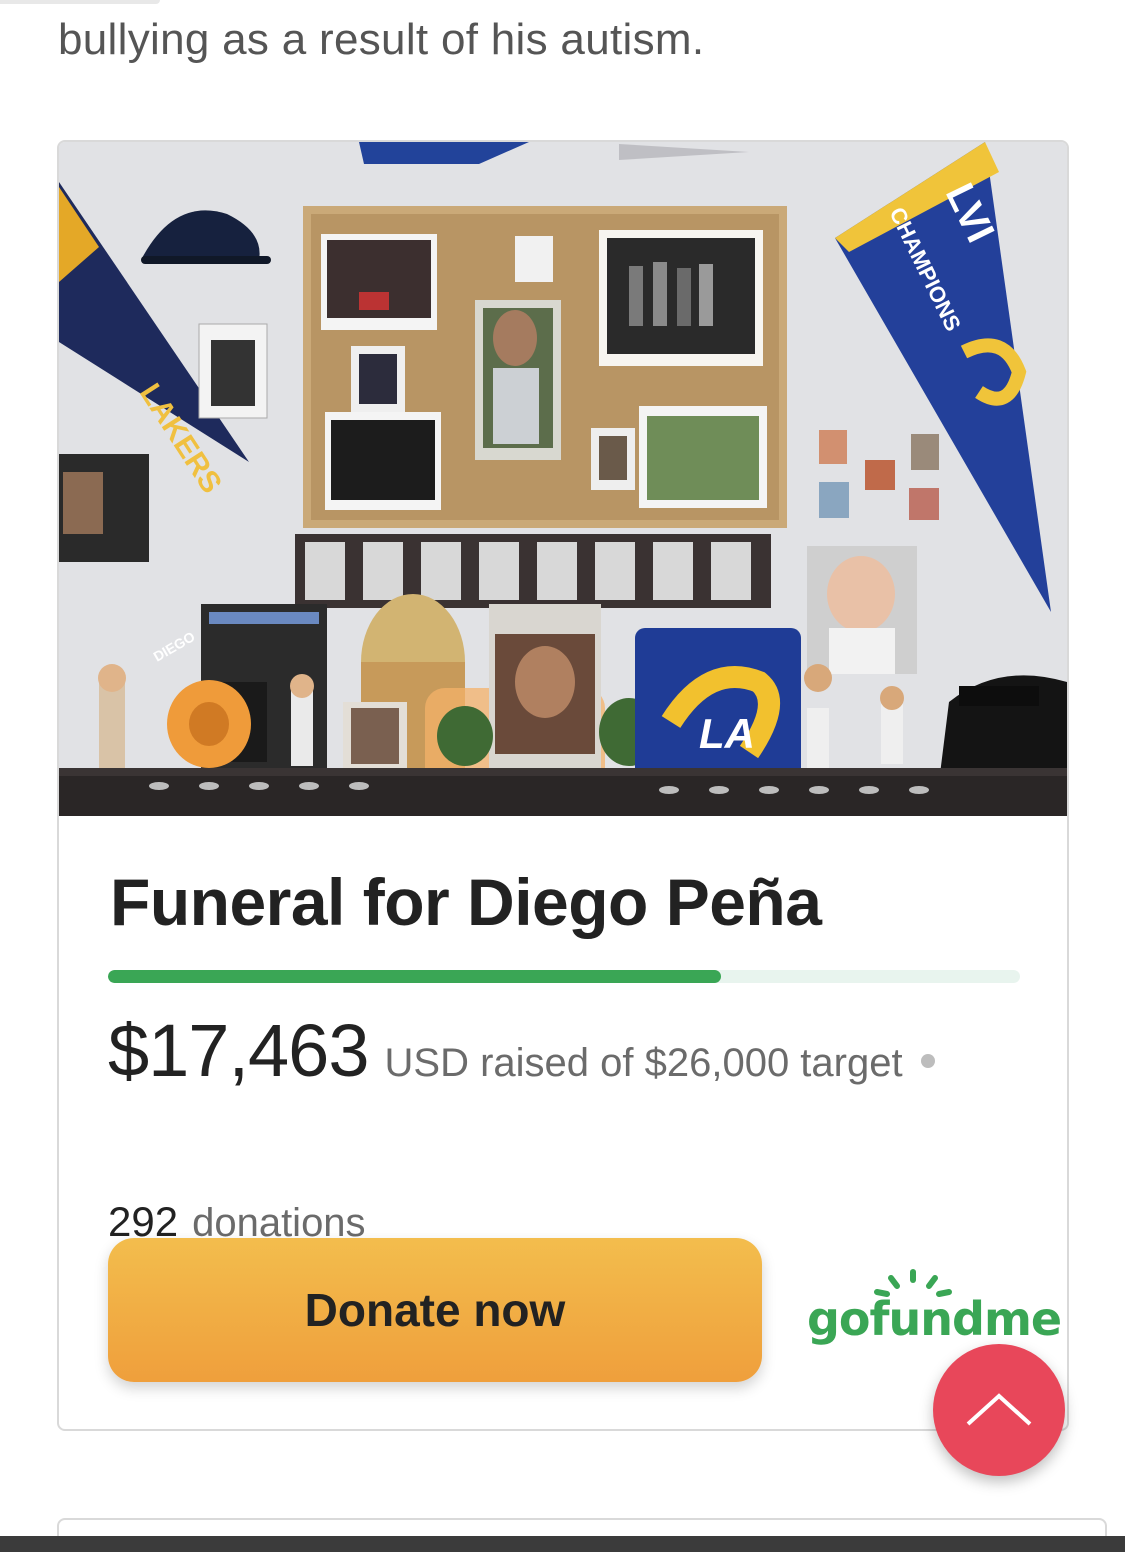  I want to click on progress-bar-fill, so click(414, 976).